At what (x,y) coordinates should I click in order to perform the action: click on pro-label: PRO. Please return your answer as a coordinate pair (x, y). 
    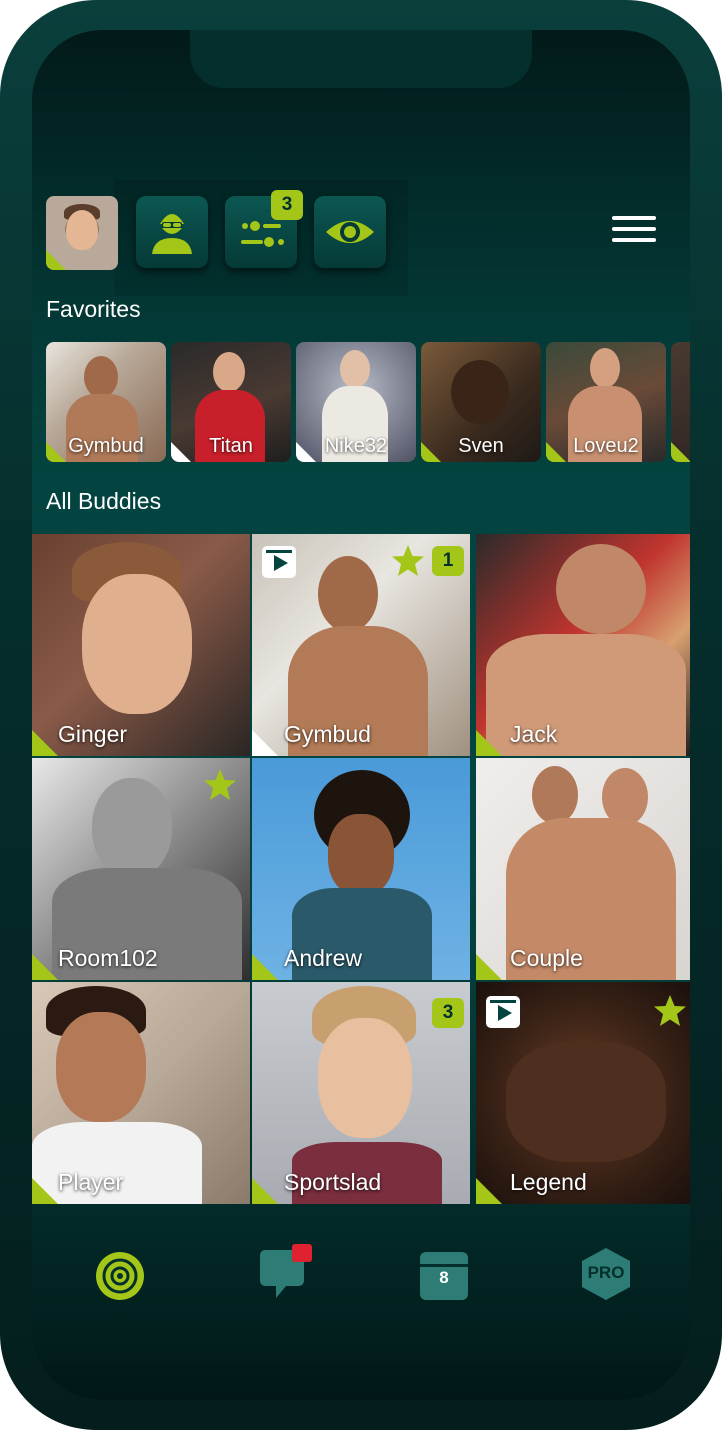
    Looking at the image, I should click on (606, 1272).